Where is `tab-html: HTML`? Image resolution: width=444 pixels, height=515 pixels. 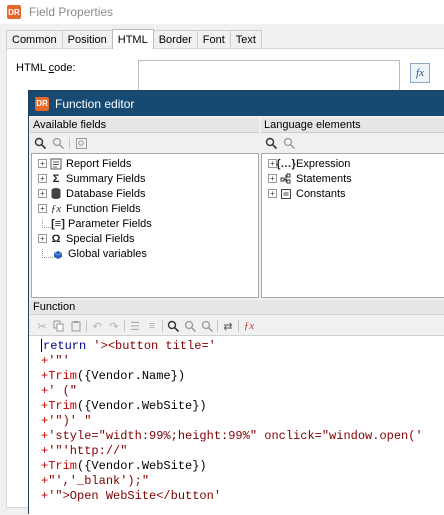 tab-html: HTML is located at coordinates (132, 39).